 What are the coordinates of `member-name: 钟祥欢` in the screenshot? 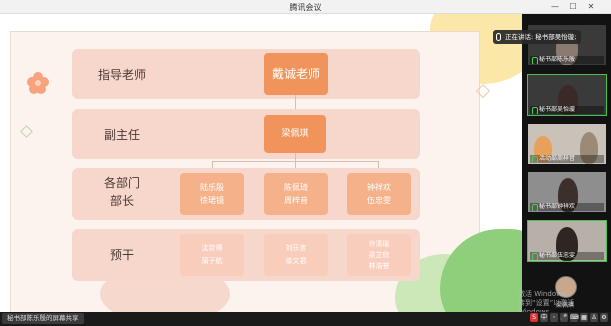 It's located at (379, 187).